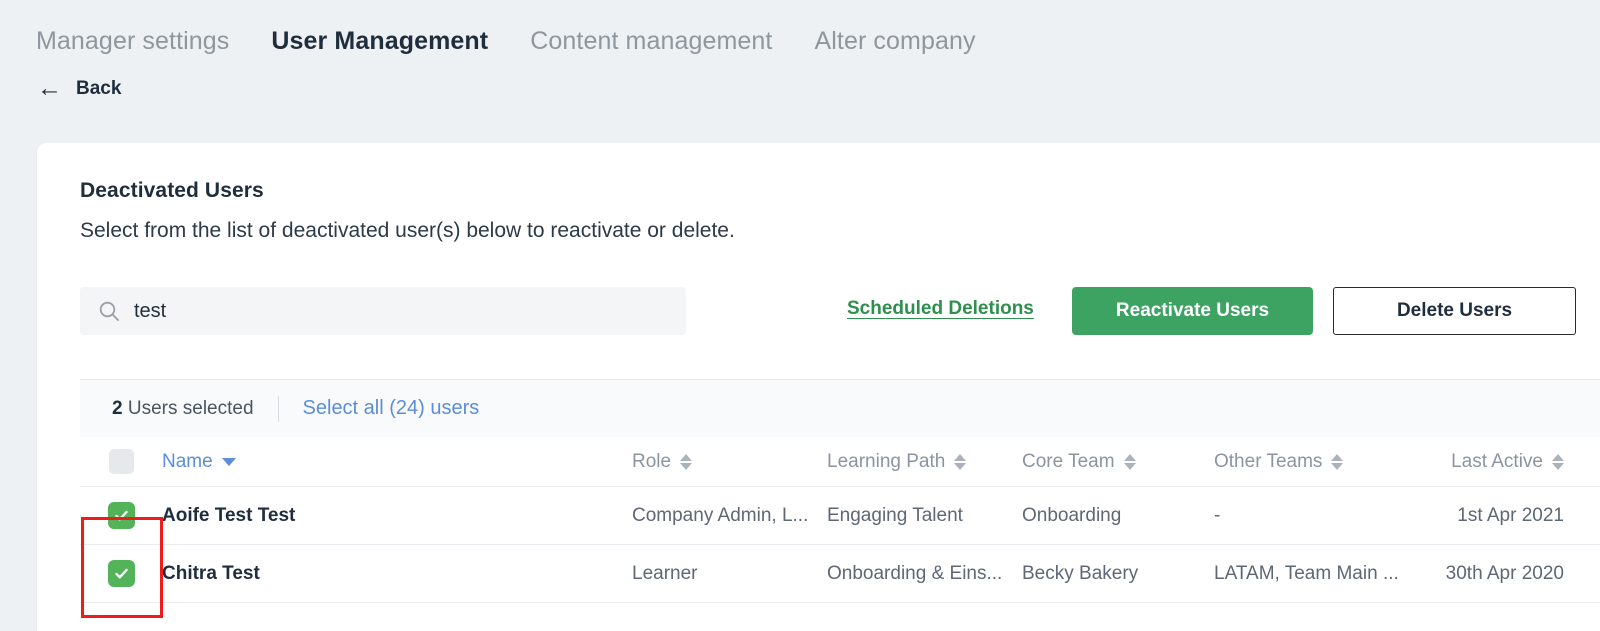 The image size is (1600, 631). What do you see at coordinates (1217, 515) in the screenshot?
I see `cell-other-teams: -` at bounding box center [1217, 515].